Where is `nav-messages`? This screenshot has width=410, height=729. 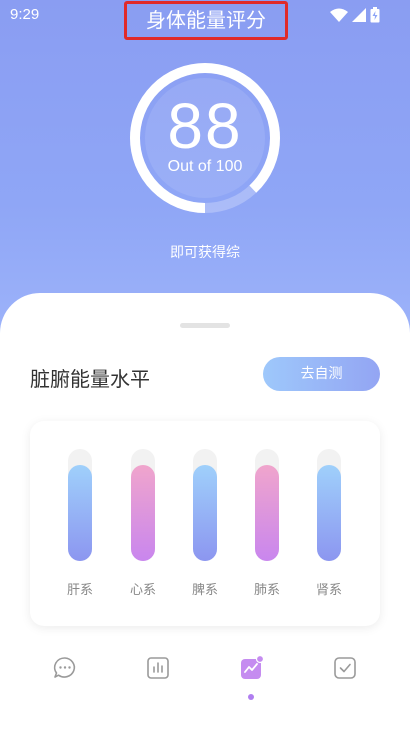 nav-messages is located at coordinates (67, 672).